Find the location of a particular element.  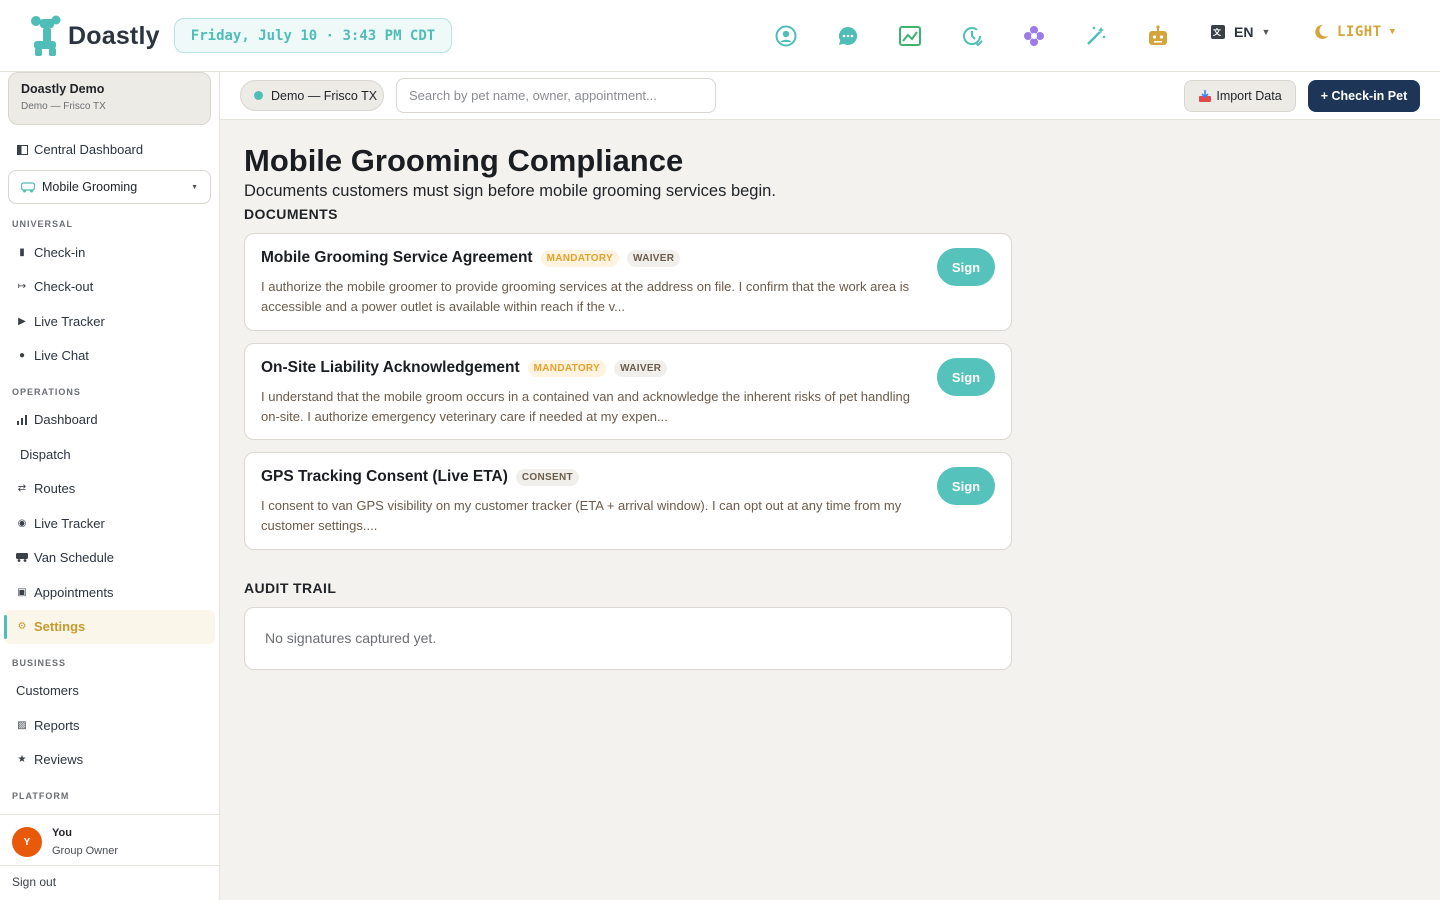

sidebar-item-central-dashboard: Central Dashboard is located at coordinates (79, 149).